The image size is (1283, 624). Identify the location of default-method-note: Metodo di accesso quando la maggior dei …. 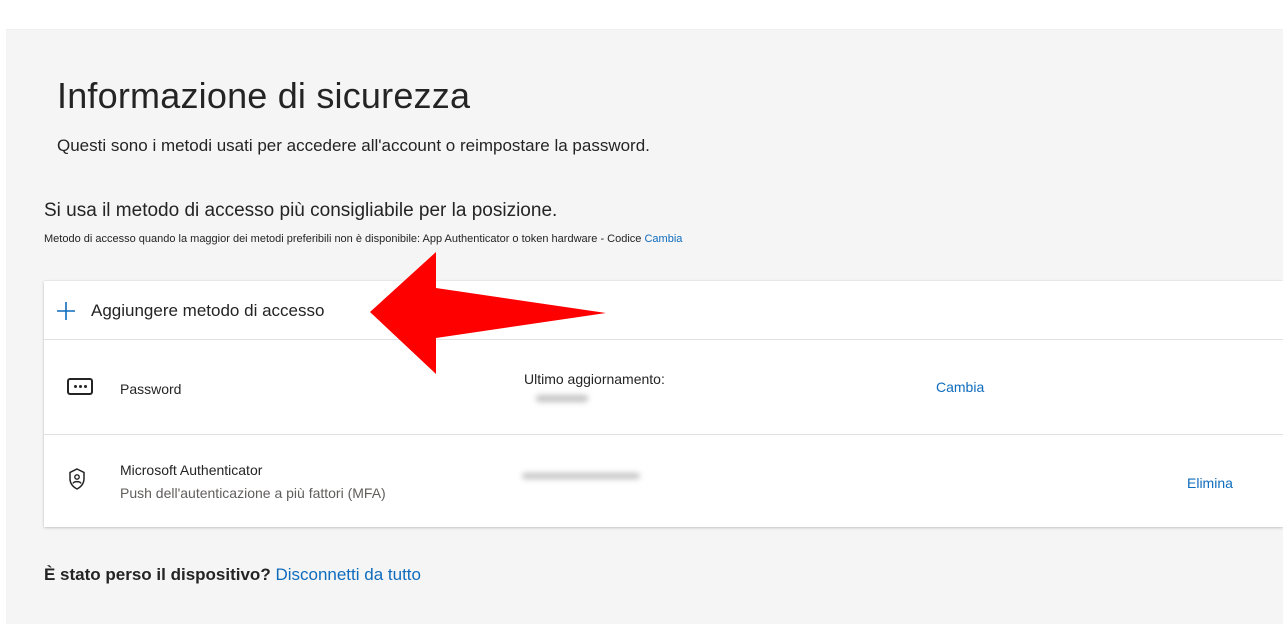
(363, 239).